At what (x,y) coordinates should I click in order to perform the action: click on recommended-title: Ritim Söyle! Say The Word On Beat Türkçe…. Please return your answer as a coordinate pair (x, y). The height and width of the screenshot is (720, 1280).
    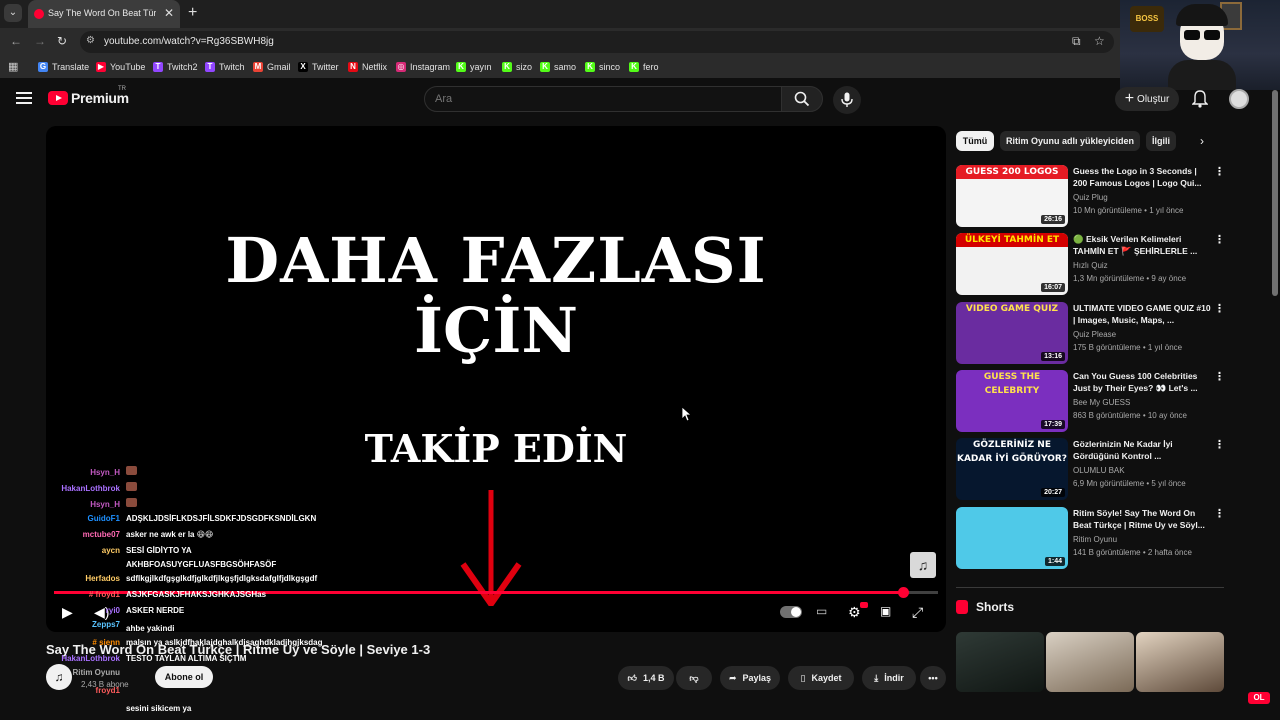
    Looking at the image, I should click on (1142, 519).